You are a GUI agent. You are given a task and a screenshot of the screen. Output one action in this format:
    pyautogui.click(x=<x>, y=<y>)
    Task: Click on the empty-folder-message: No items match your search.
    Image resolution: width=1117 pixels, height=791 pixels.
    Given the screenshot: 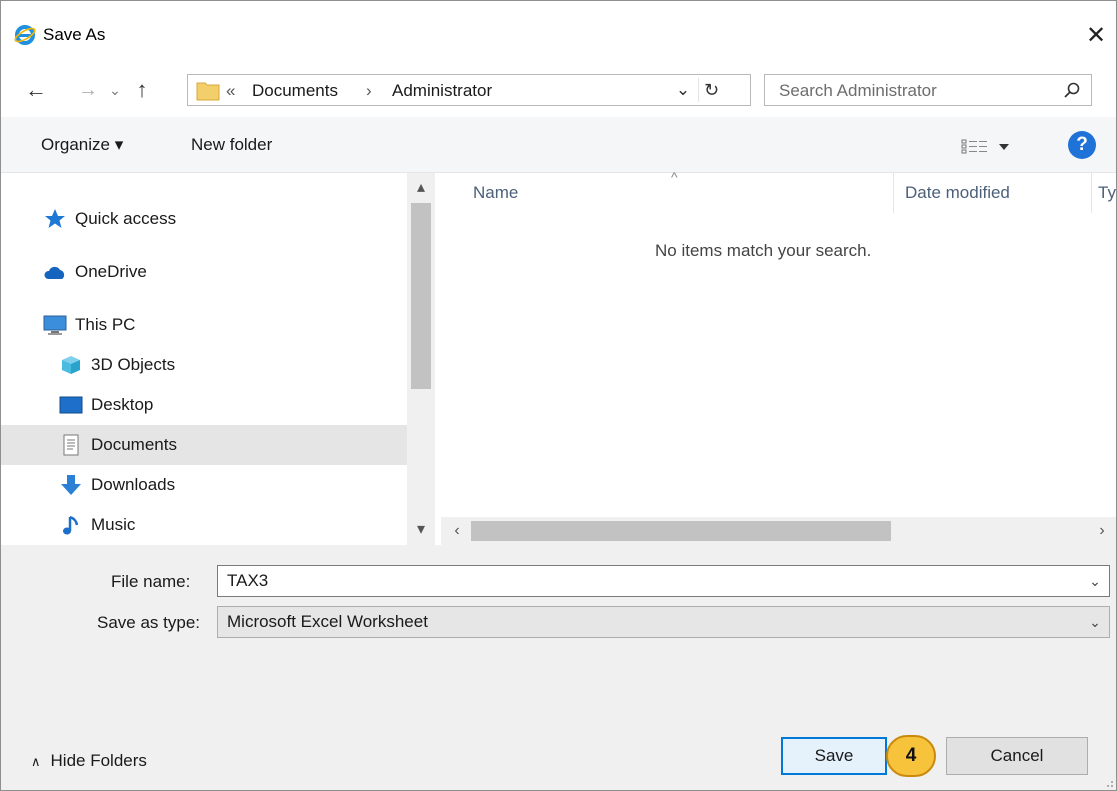 What is the action you would take?
    pyautogui.click(x=763, y=250)
    